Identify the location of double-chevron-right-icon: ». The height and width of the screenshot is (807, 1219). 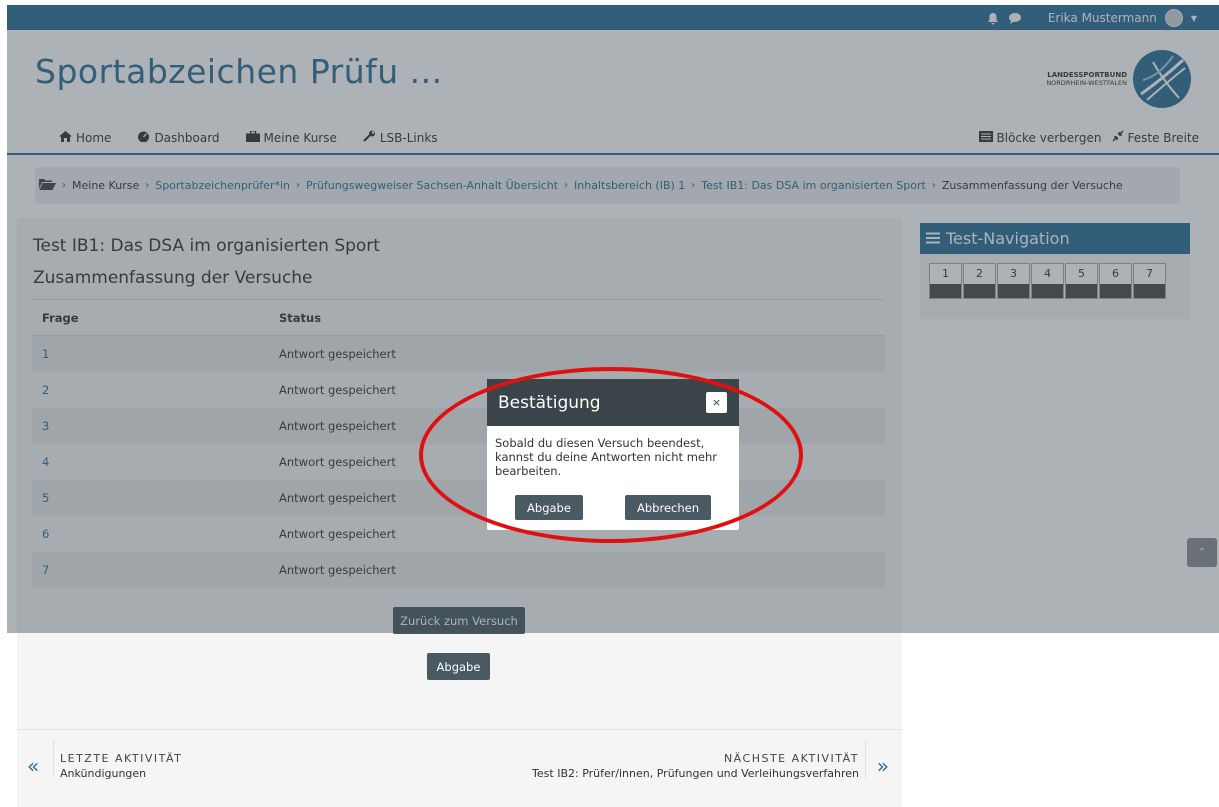
(883, 766).